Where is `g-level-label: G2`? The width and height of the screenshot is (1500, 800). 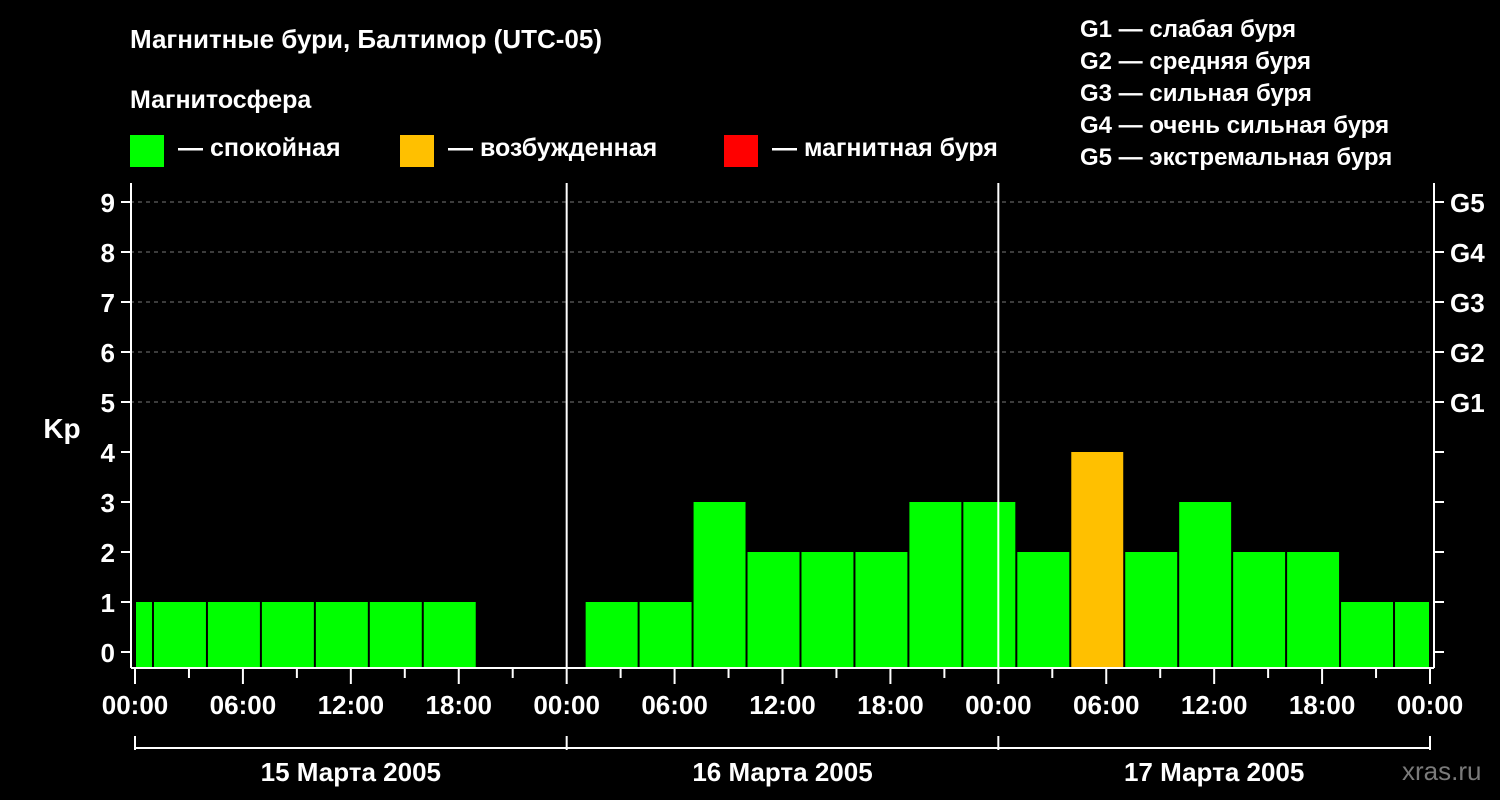
g-level-label: G2 is located at coordinates (1467, 353).